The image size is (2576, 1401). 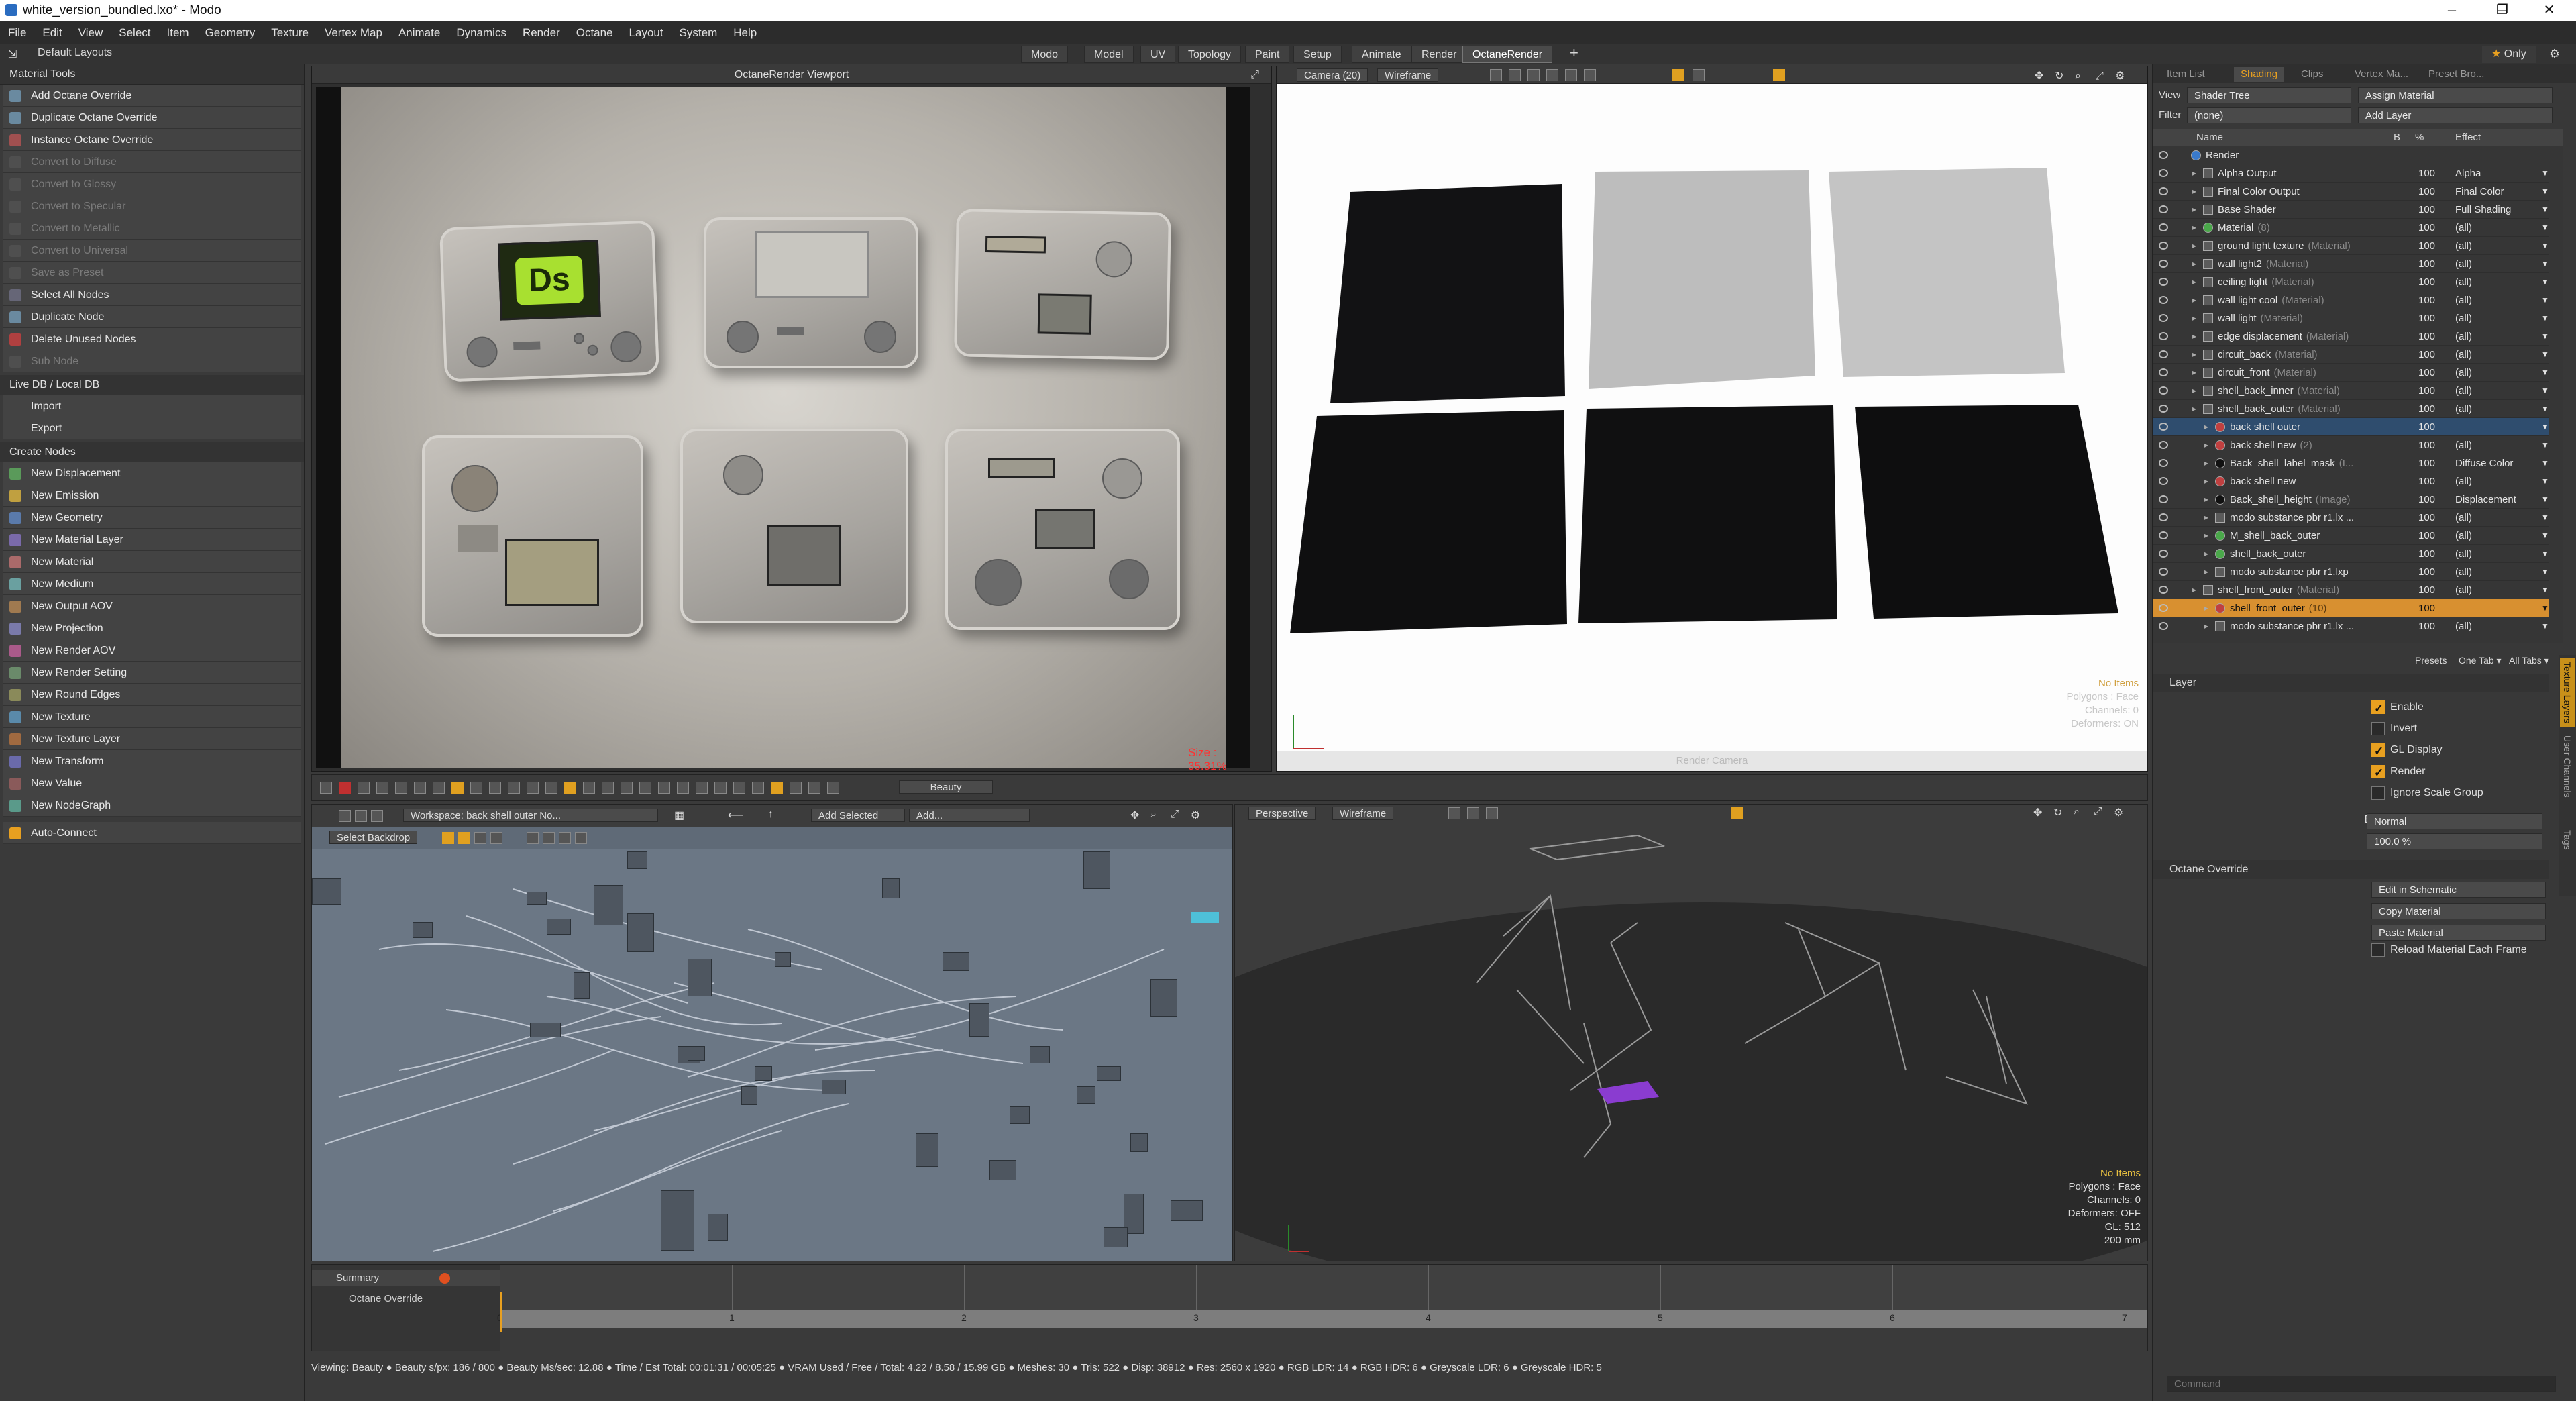 What do you see at coordinates (2351, 192) in the screenshot?
I see `shader-tree-row: ▸ Final Color Output 100 Final Color ▼` at bounding box center [2351, 192].